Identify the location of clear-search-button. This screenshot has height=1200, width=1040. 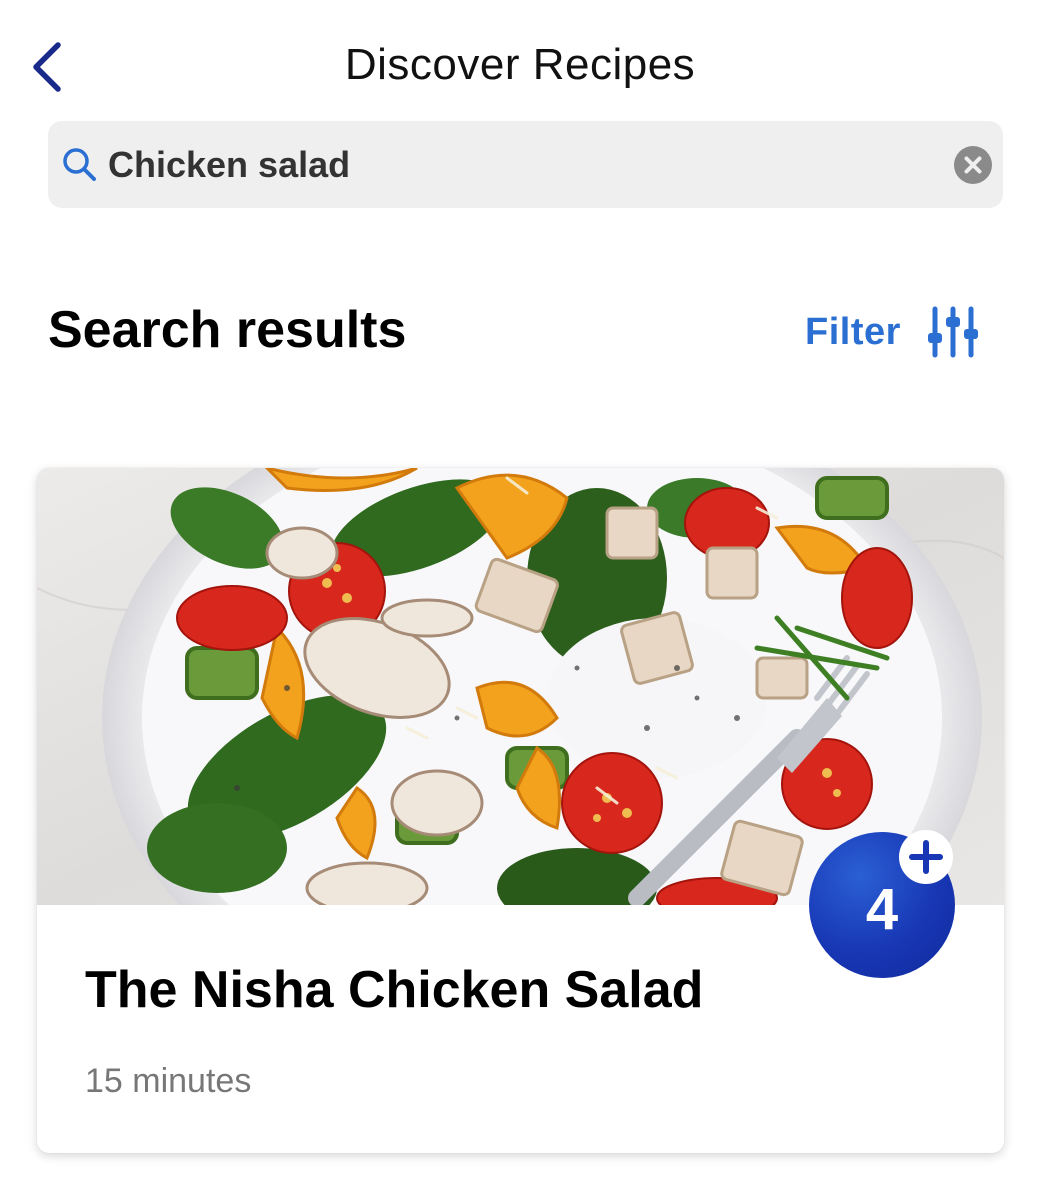
(973, 165).